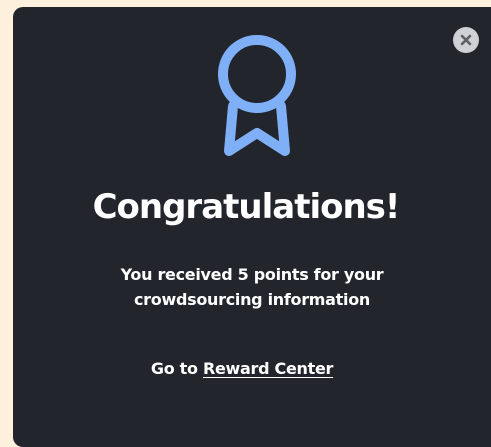  I want to click on close-button, so click(466, 40).